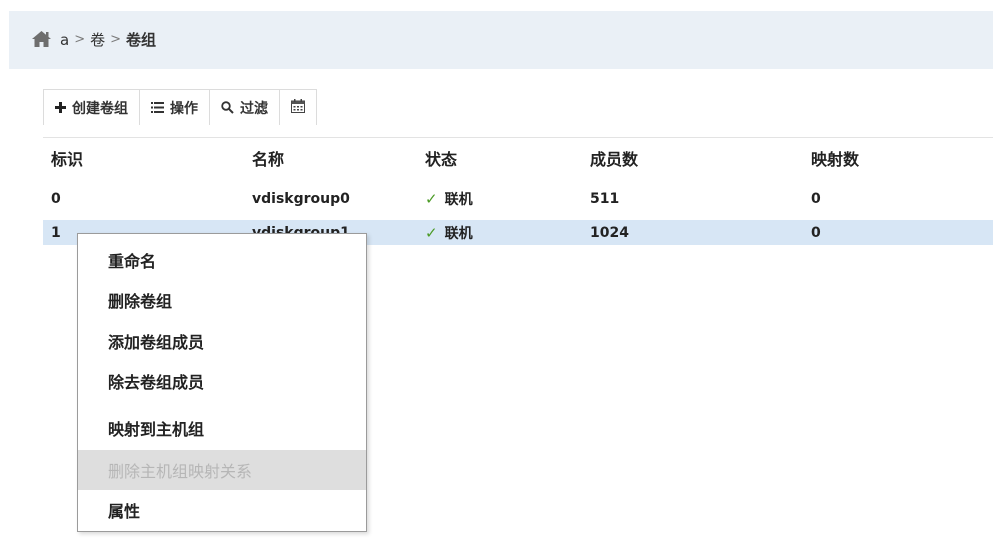  I want to click on operate-label: 操作, so click(184, 108).